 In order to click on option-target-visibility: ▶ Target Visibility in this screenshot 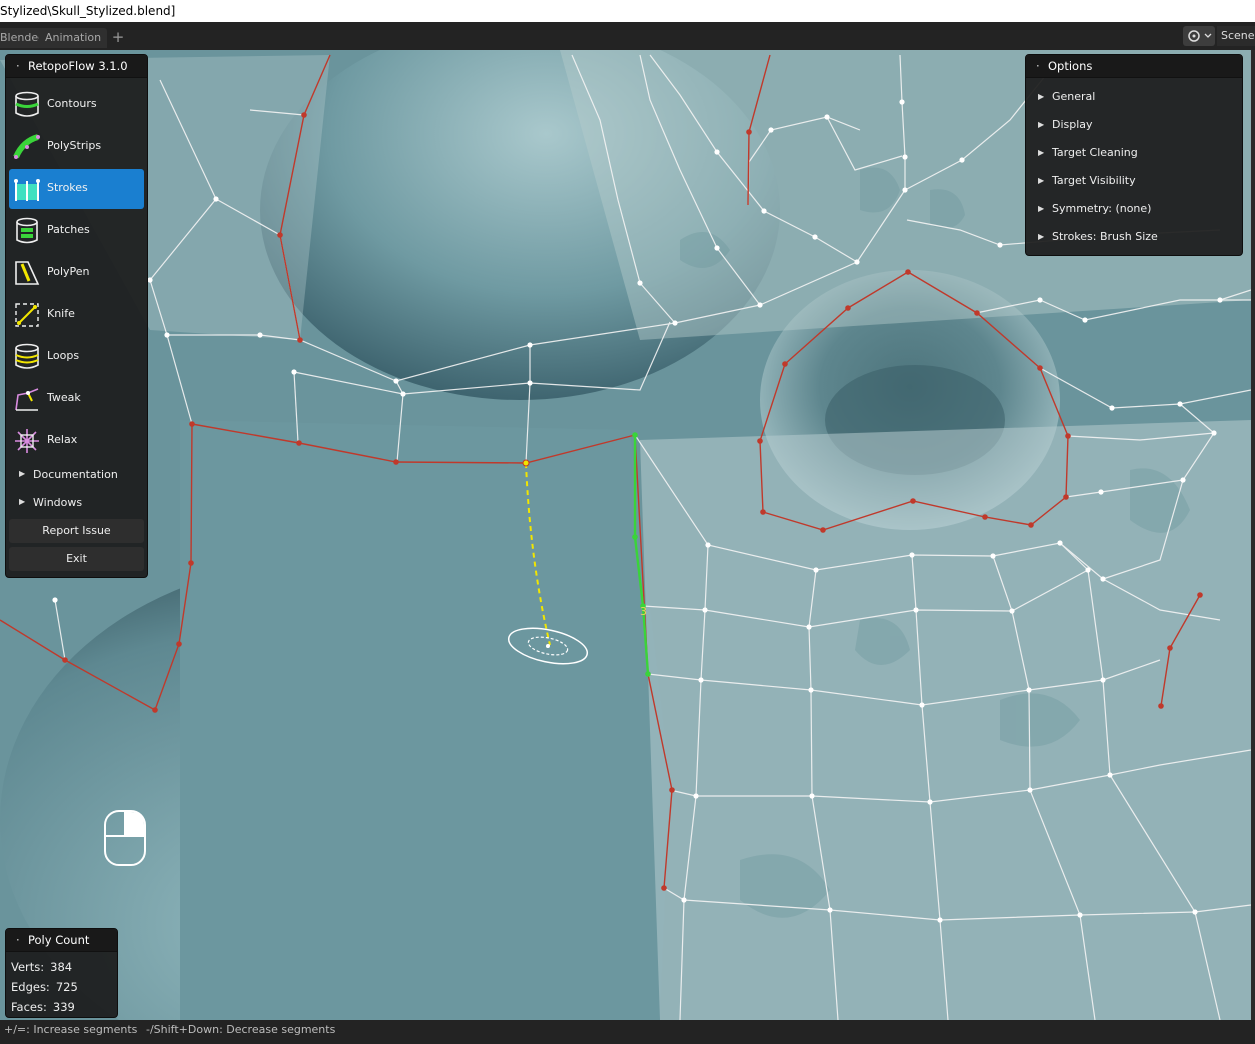, I will do `click(1134, 181)`.